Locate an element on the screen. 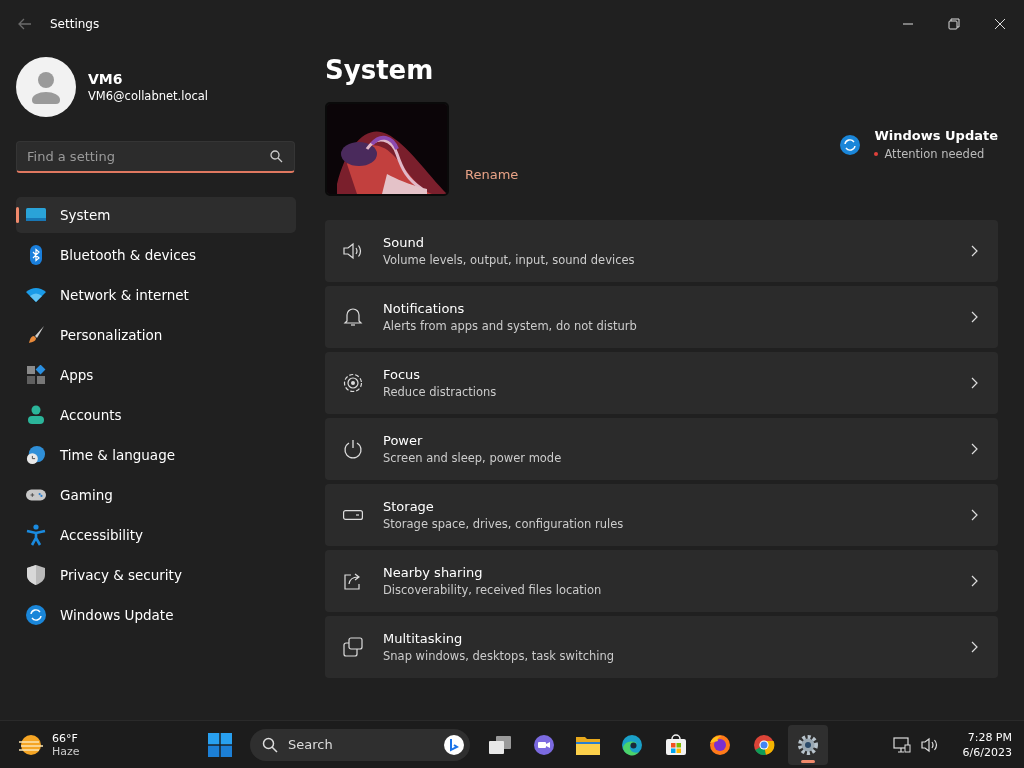 This screenshot has width=1024, height=768. firefox-icon is located at coordinates (720, 744).